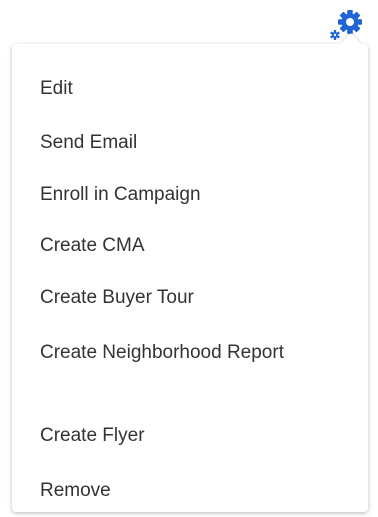 This screenshot has width=378, height=517. What do you see at coordinates (194, 143) in the screenshot?
I see `menu-item-send-email: Send Email` at bounding box center [194, 143].